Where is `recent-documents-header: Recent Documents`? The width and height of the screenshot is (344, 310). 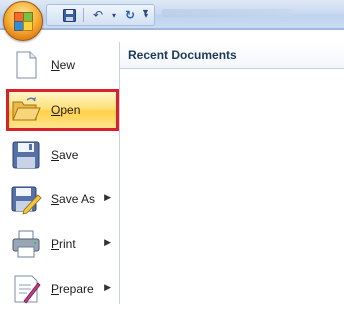
recent-documents-header: Recent Documents is located at coordinates (232, 55).